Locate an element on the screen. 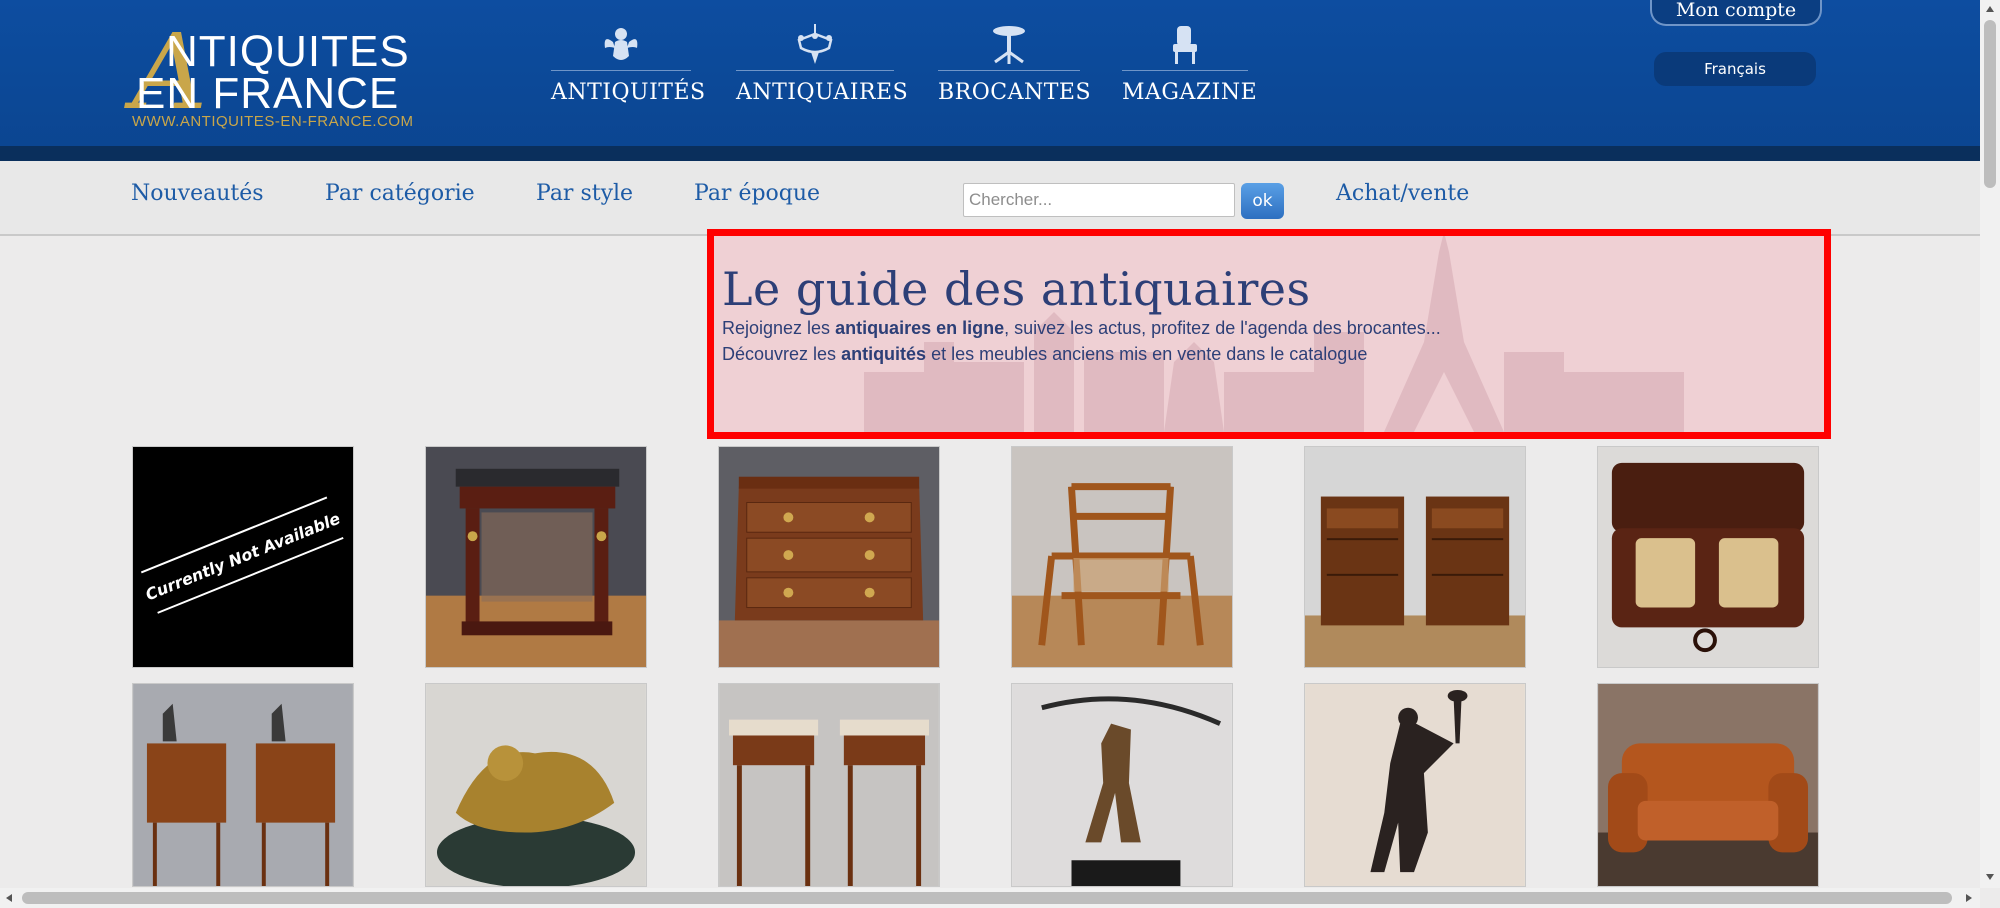 This screenshot has height=908, width=2000. product-thumb-commode is located at coordinates (829, 557).